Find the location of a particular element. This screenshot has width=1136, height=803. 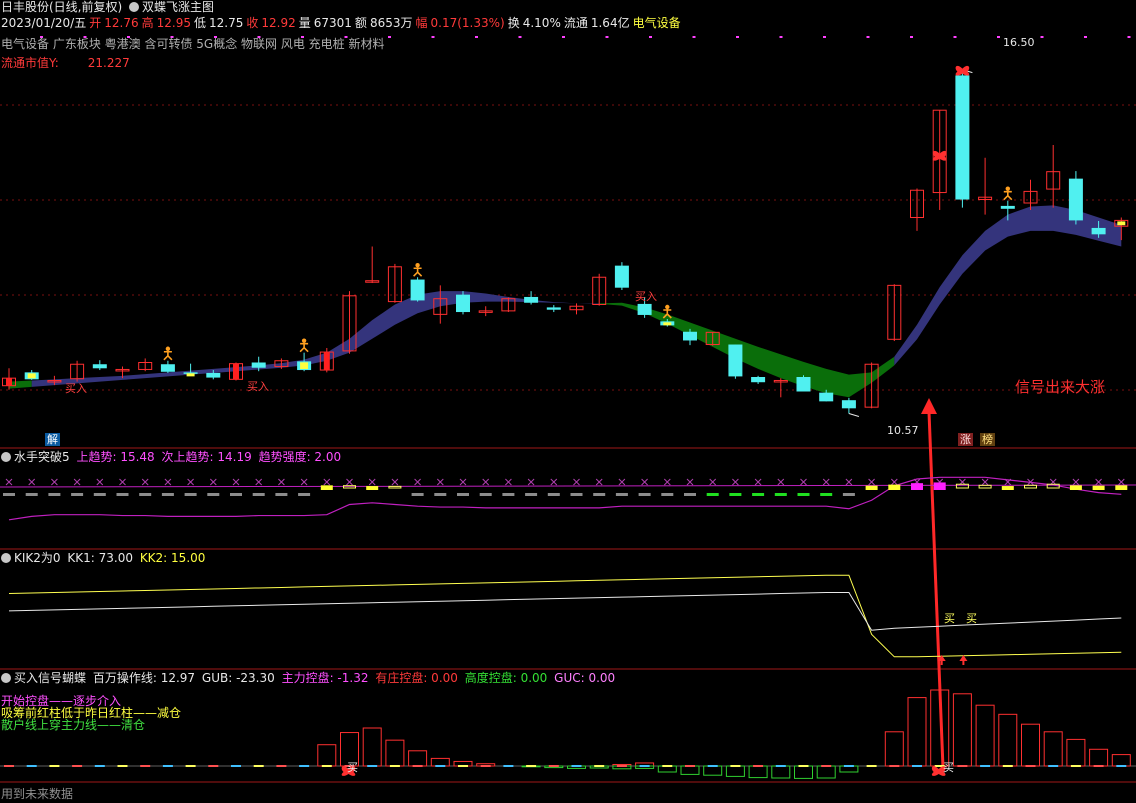

mcap-value: 21.227 is located at coordinates (108, 63).